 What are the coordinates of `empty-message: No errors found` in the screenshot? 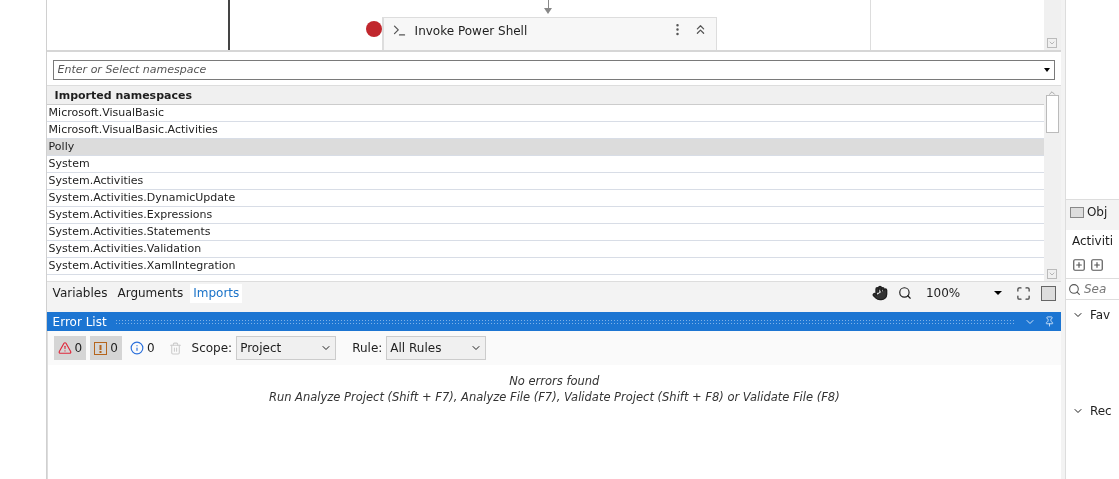 It's located at (554, 381).